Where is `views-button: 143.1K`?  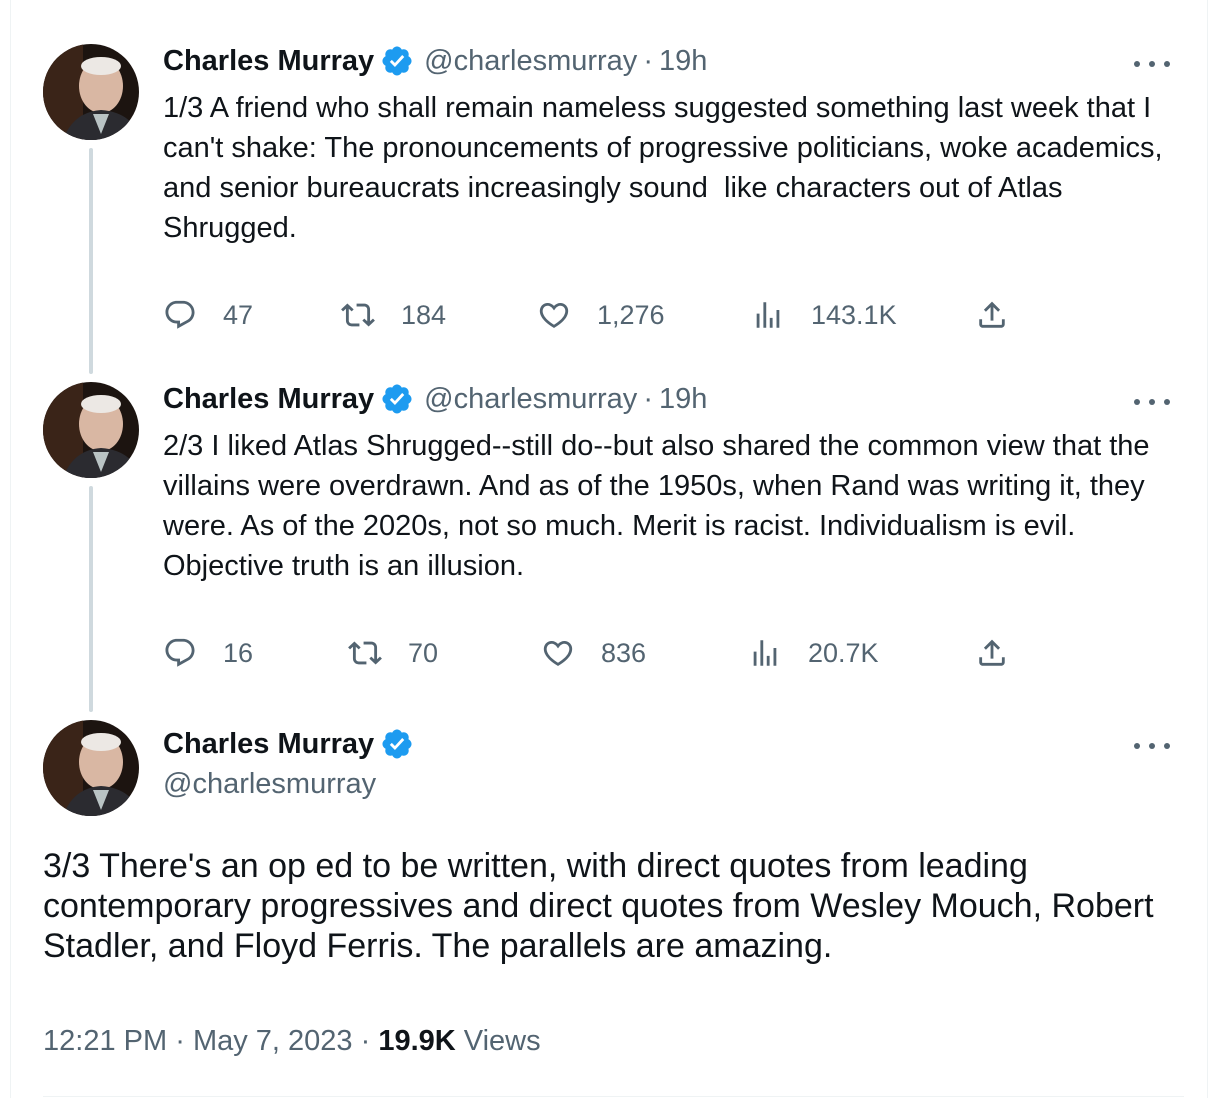
views-button: 143.1K is located at coordinates (824, 315).